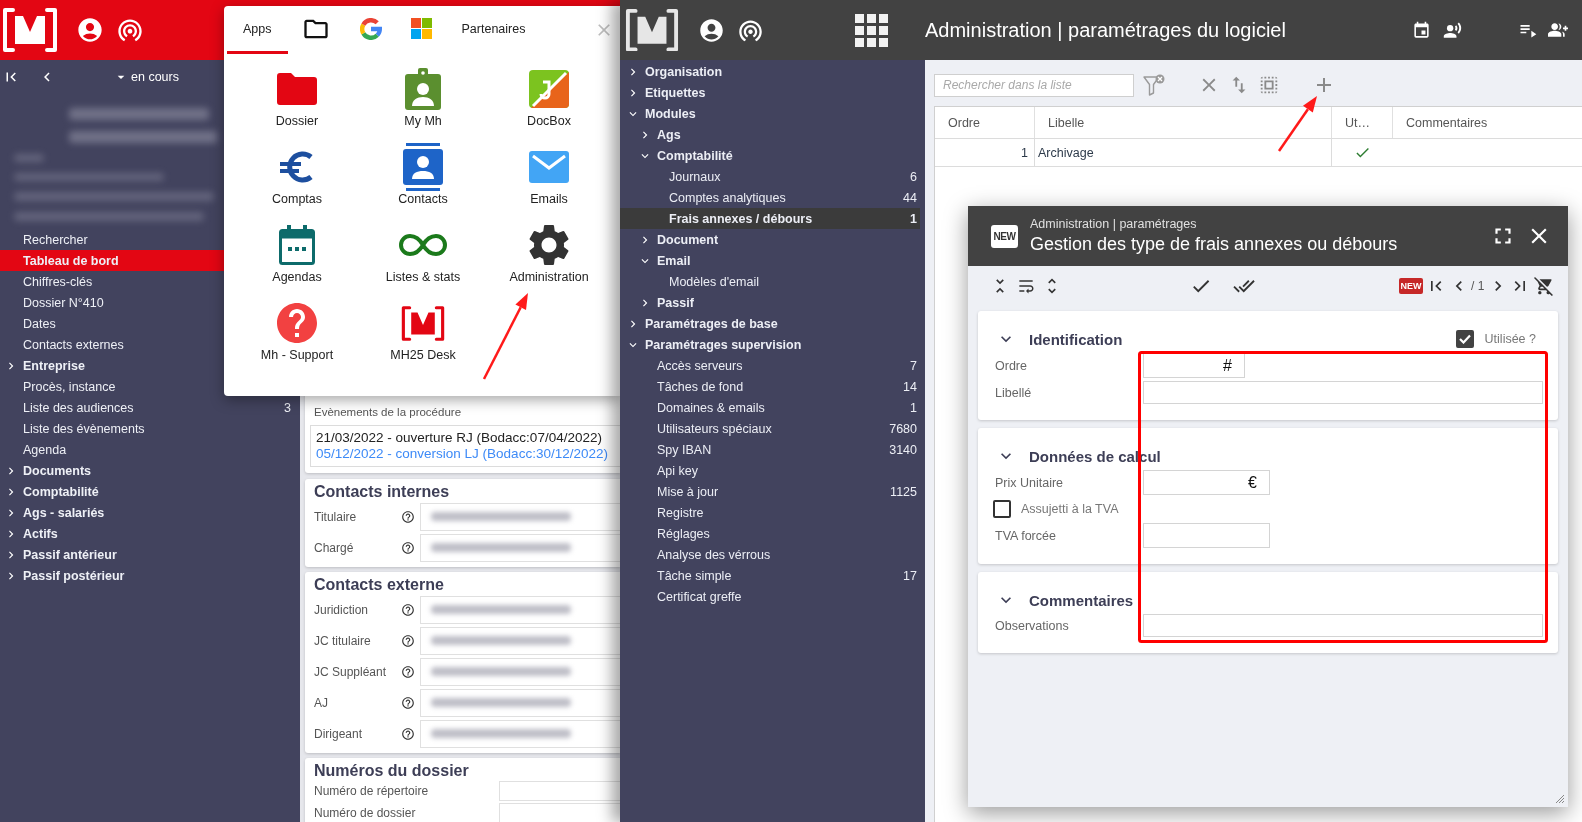 The height and width of the screenshot is (822, 1582). I want to click on app-launcher: DocBox, so click(549, 98).